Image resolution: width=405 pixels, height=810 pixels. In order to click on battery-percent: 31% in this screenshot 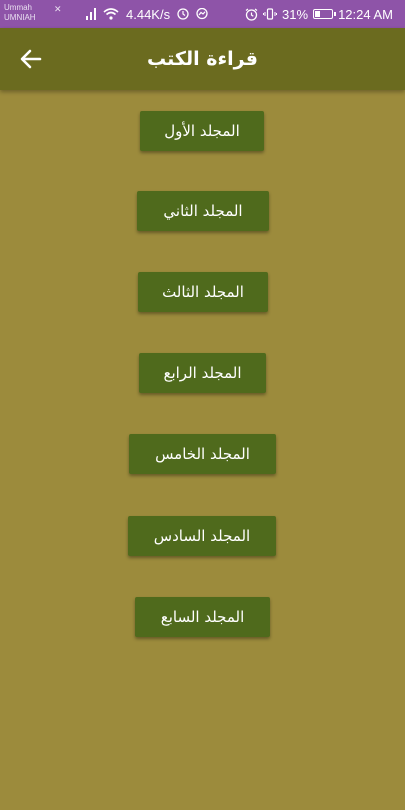, I will do `click(295, 14)`.